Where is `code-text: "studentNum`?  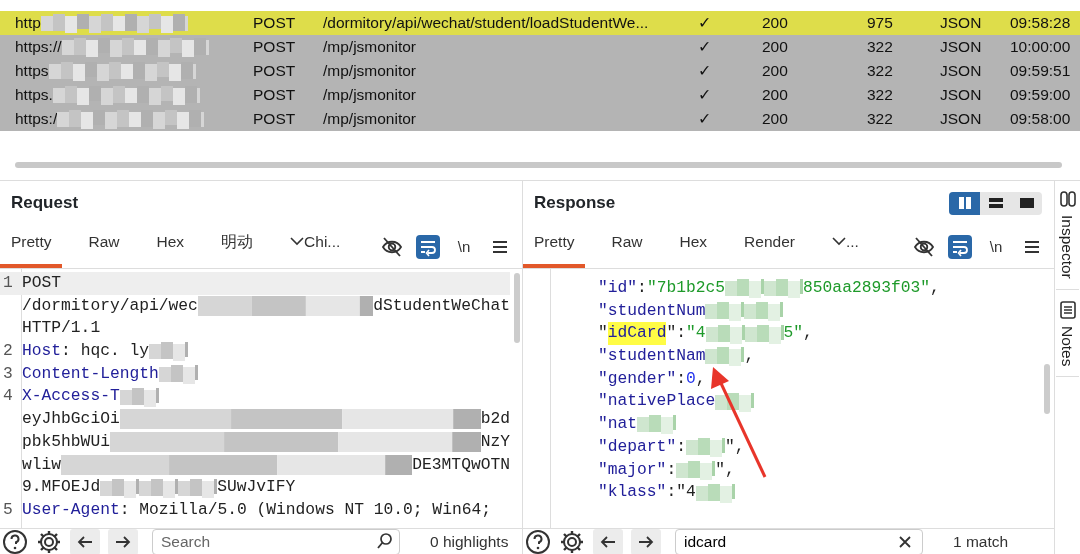 code-text: "studentNum is located at coordinates (652, 310).